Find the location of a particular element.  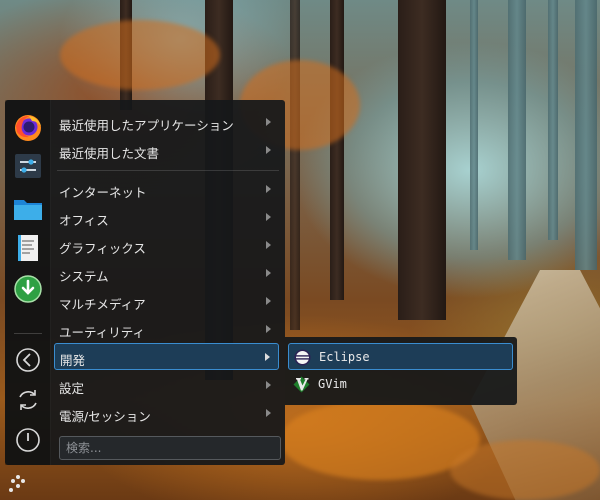

submenu-item-gvim: GVim is located at coordinates (400, 384).